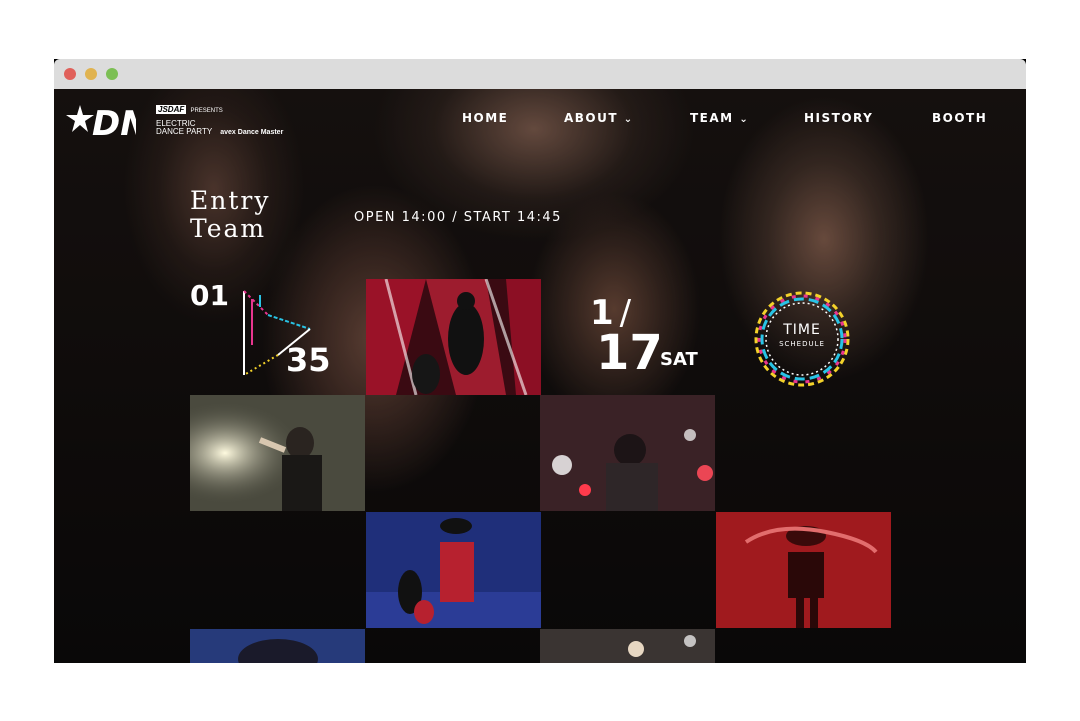 This screenshot has width=1080, height=721. Describe the element at coordinates (679, 359) in the screenshot. I see `event-weekday: SAT` at that location.